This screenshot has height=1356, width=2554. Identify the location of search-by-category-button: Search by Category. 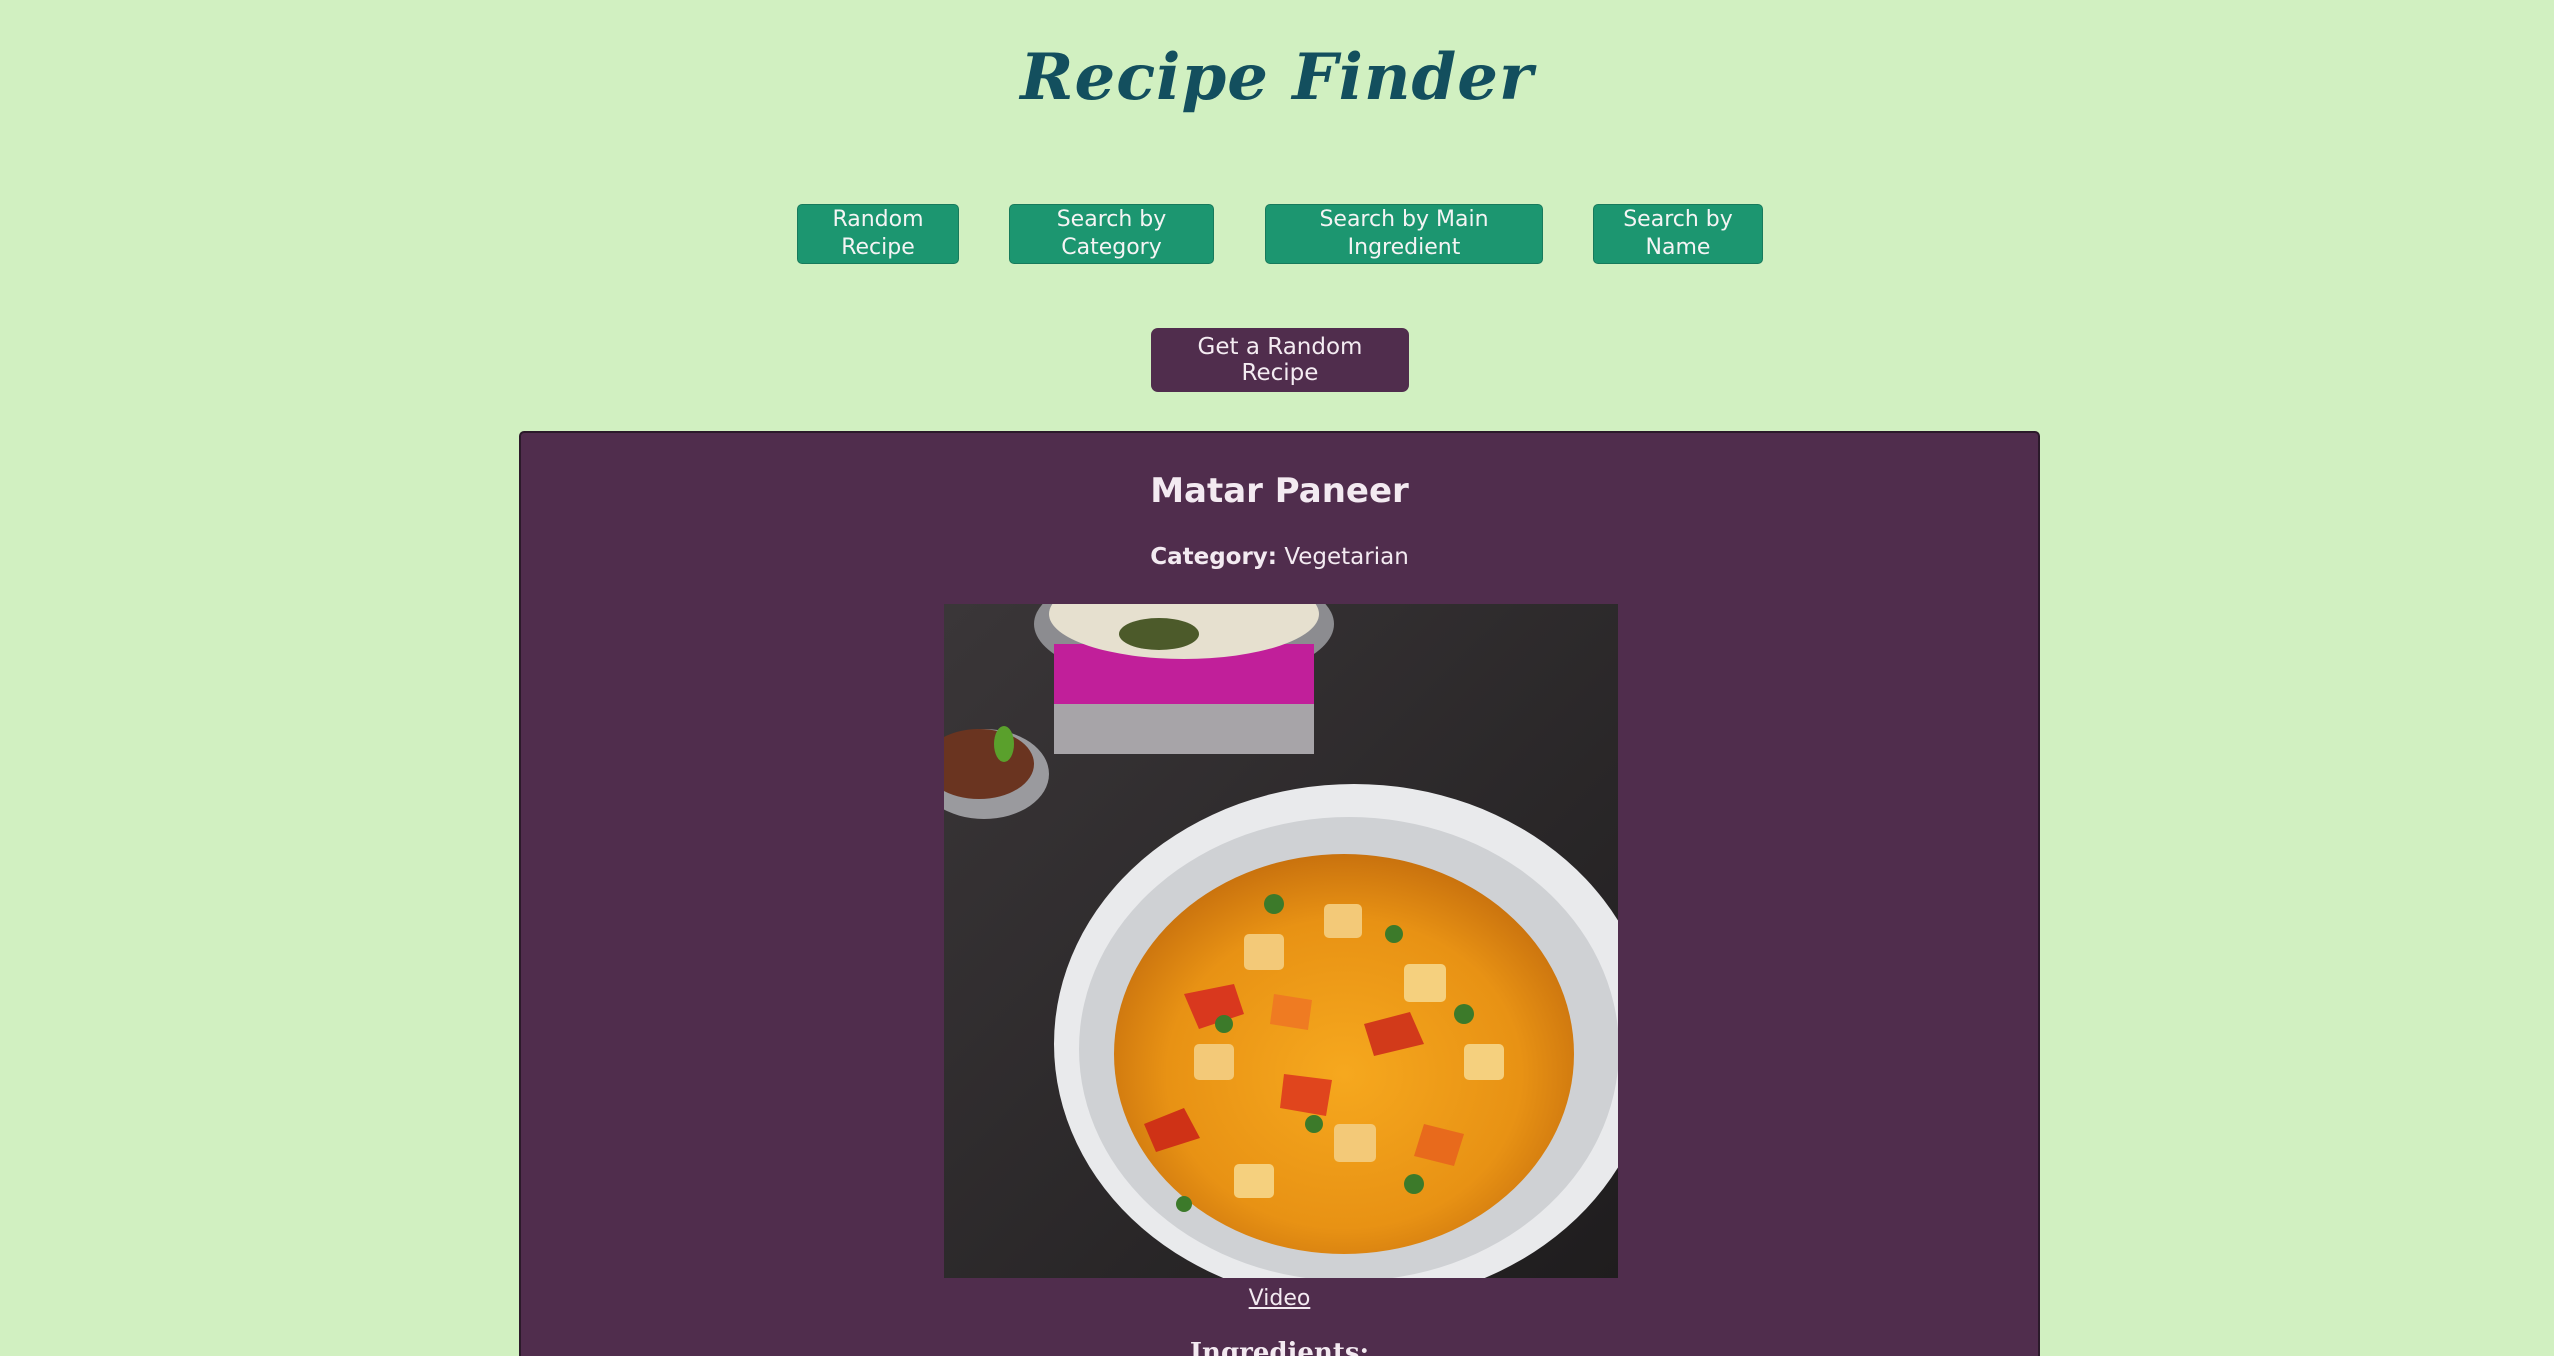
(1111, 234).